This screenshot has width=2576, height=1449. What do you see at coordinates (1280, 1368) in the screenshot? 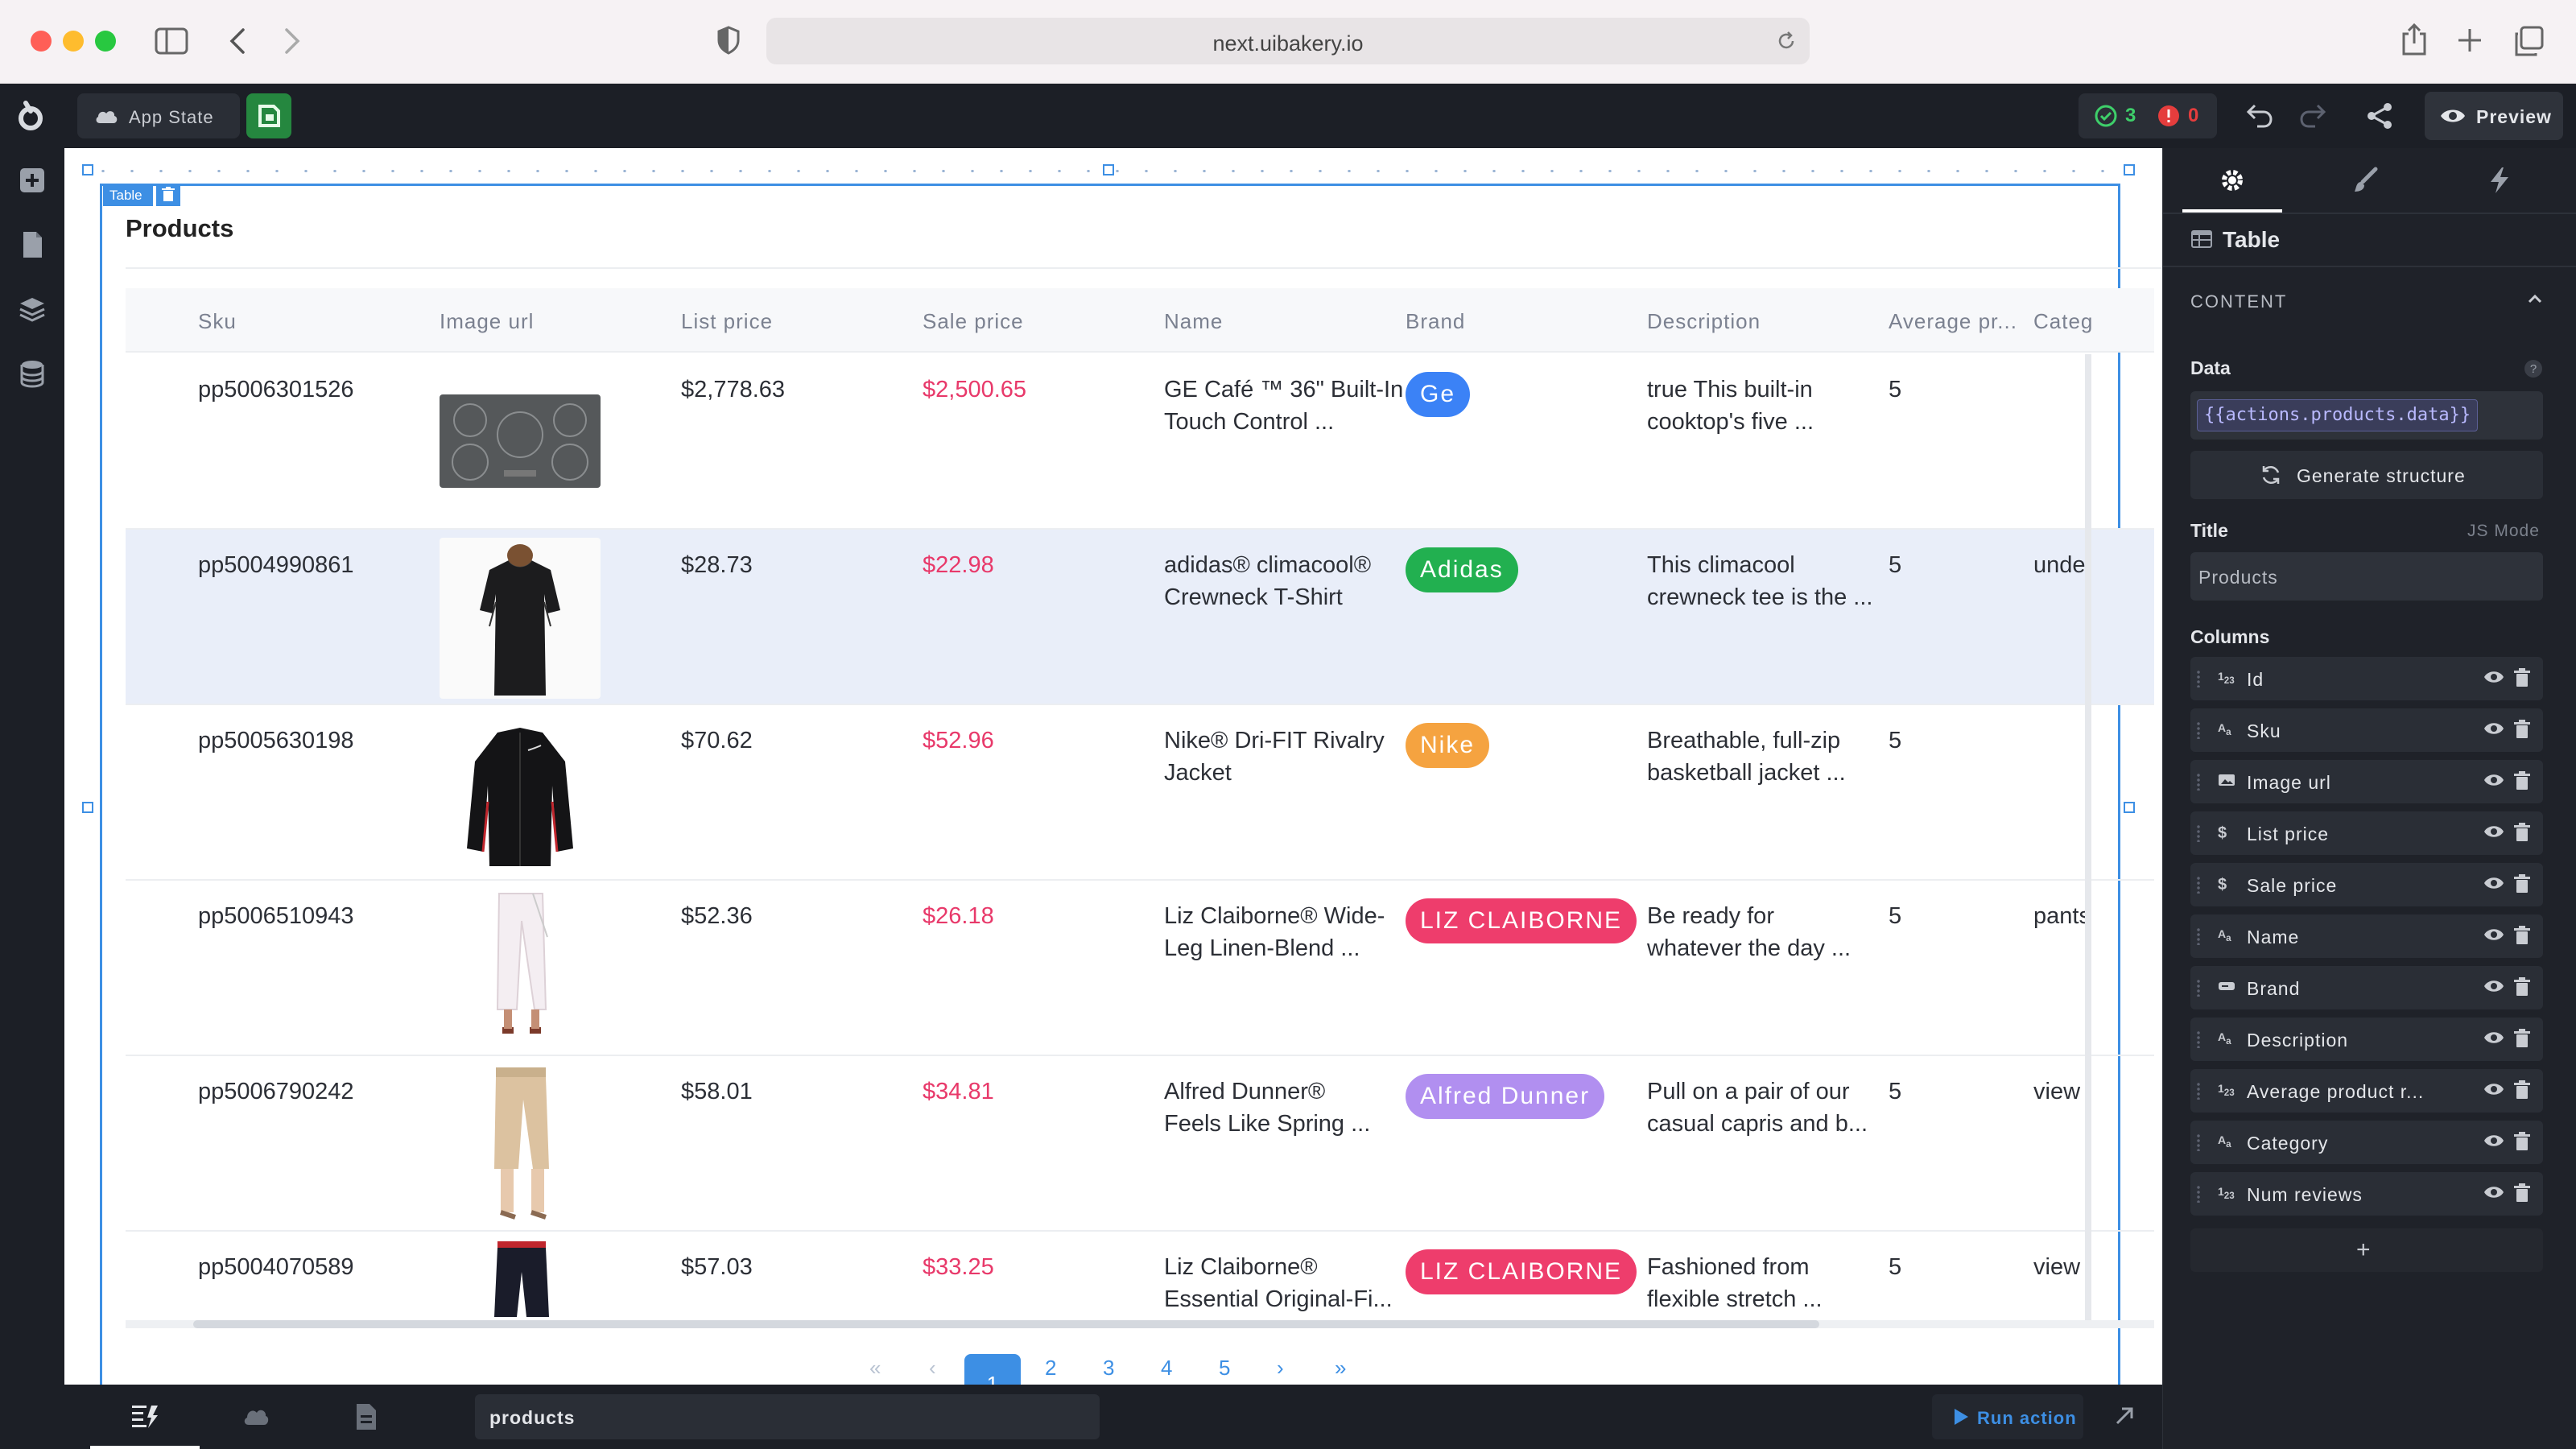
I see `pagination-next: ›` at bounding box center [1280, 1368].